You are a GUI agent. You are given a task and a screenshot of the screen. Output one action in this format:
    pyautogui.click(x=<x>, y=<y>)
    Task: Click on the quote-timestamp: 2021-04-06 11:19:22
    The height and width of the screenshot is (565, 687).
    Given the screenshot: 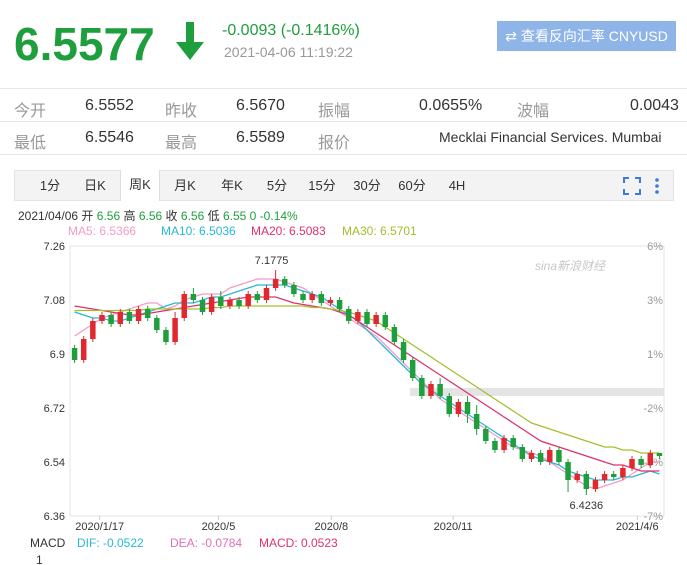 What is the action you would take?
    pyautogui.click(x=288, y=52)
    